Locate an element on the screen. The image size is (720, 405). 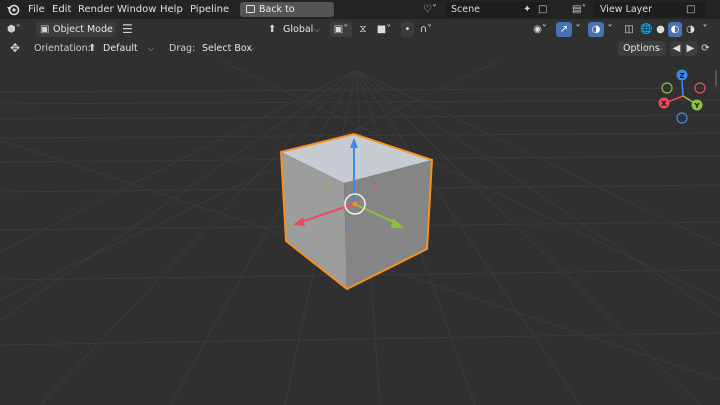
menu-help: Help is located at coordinates (171, 9).